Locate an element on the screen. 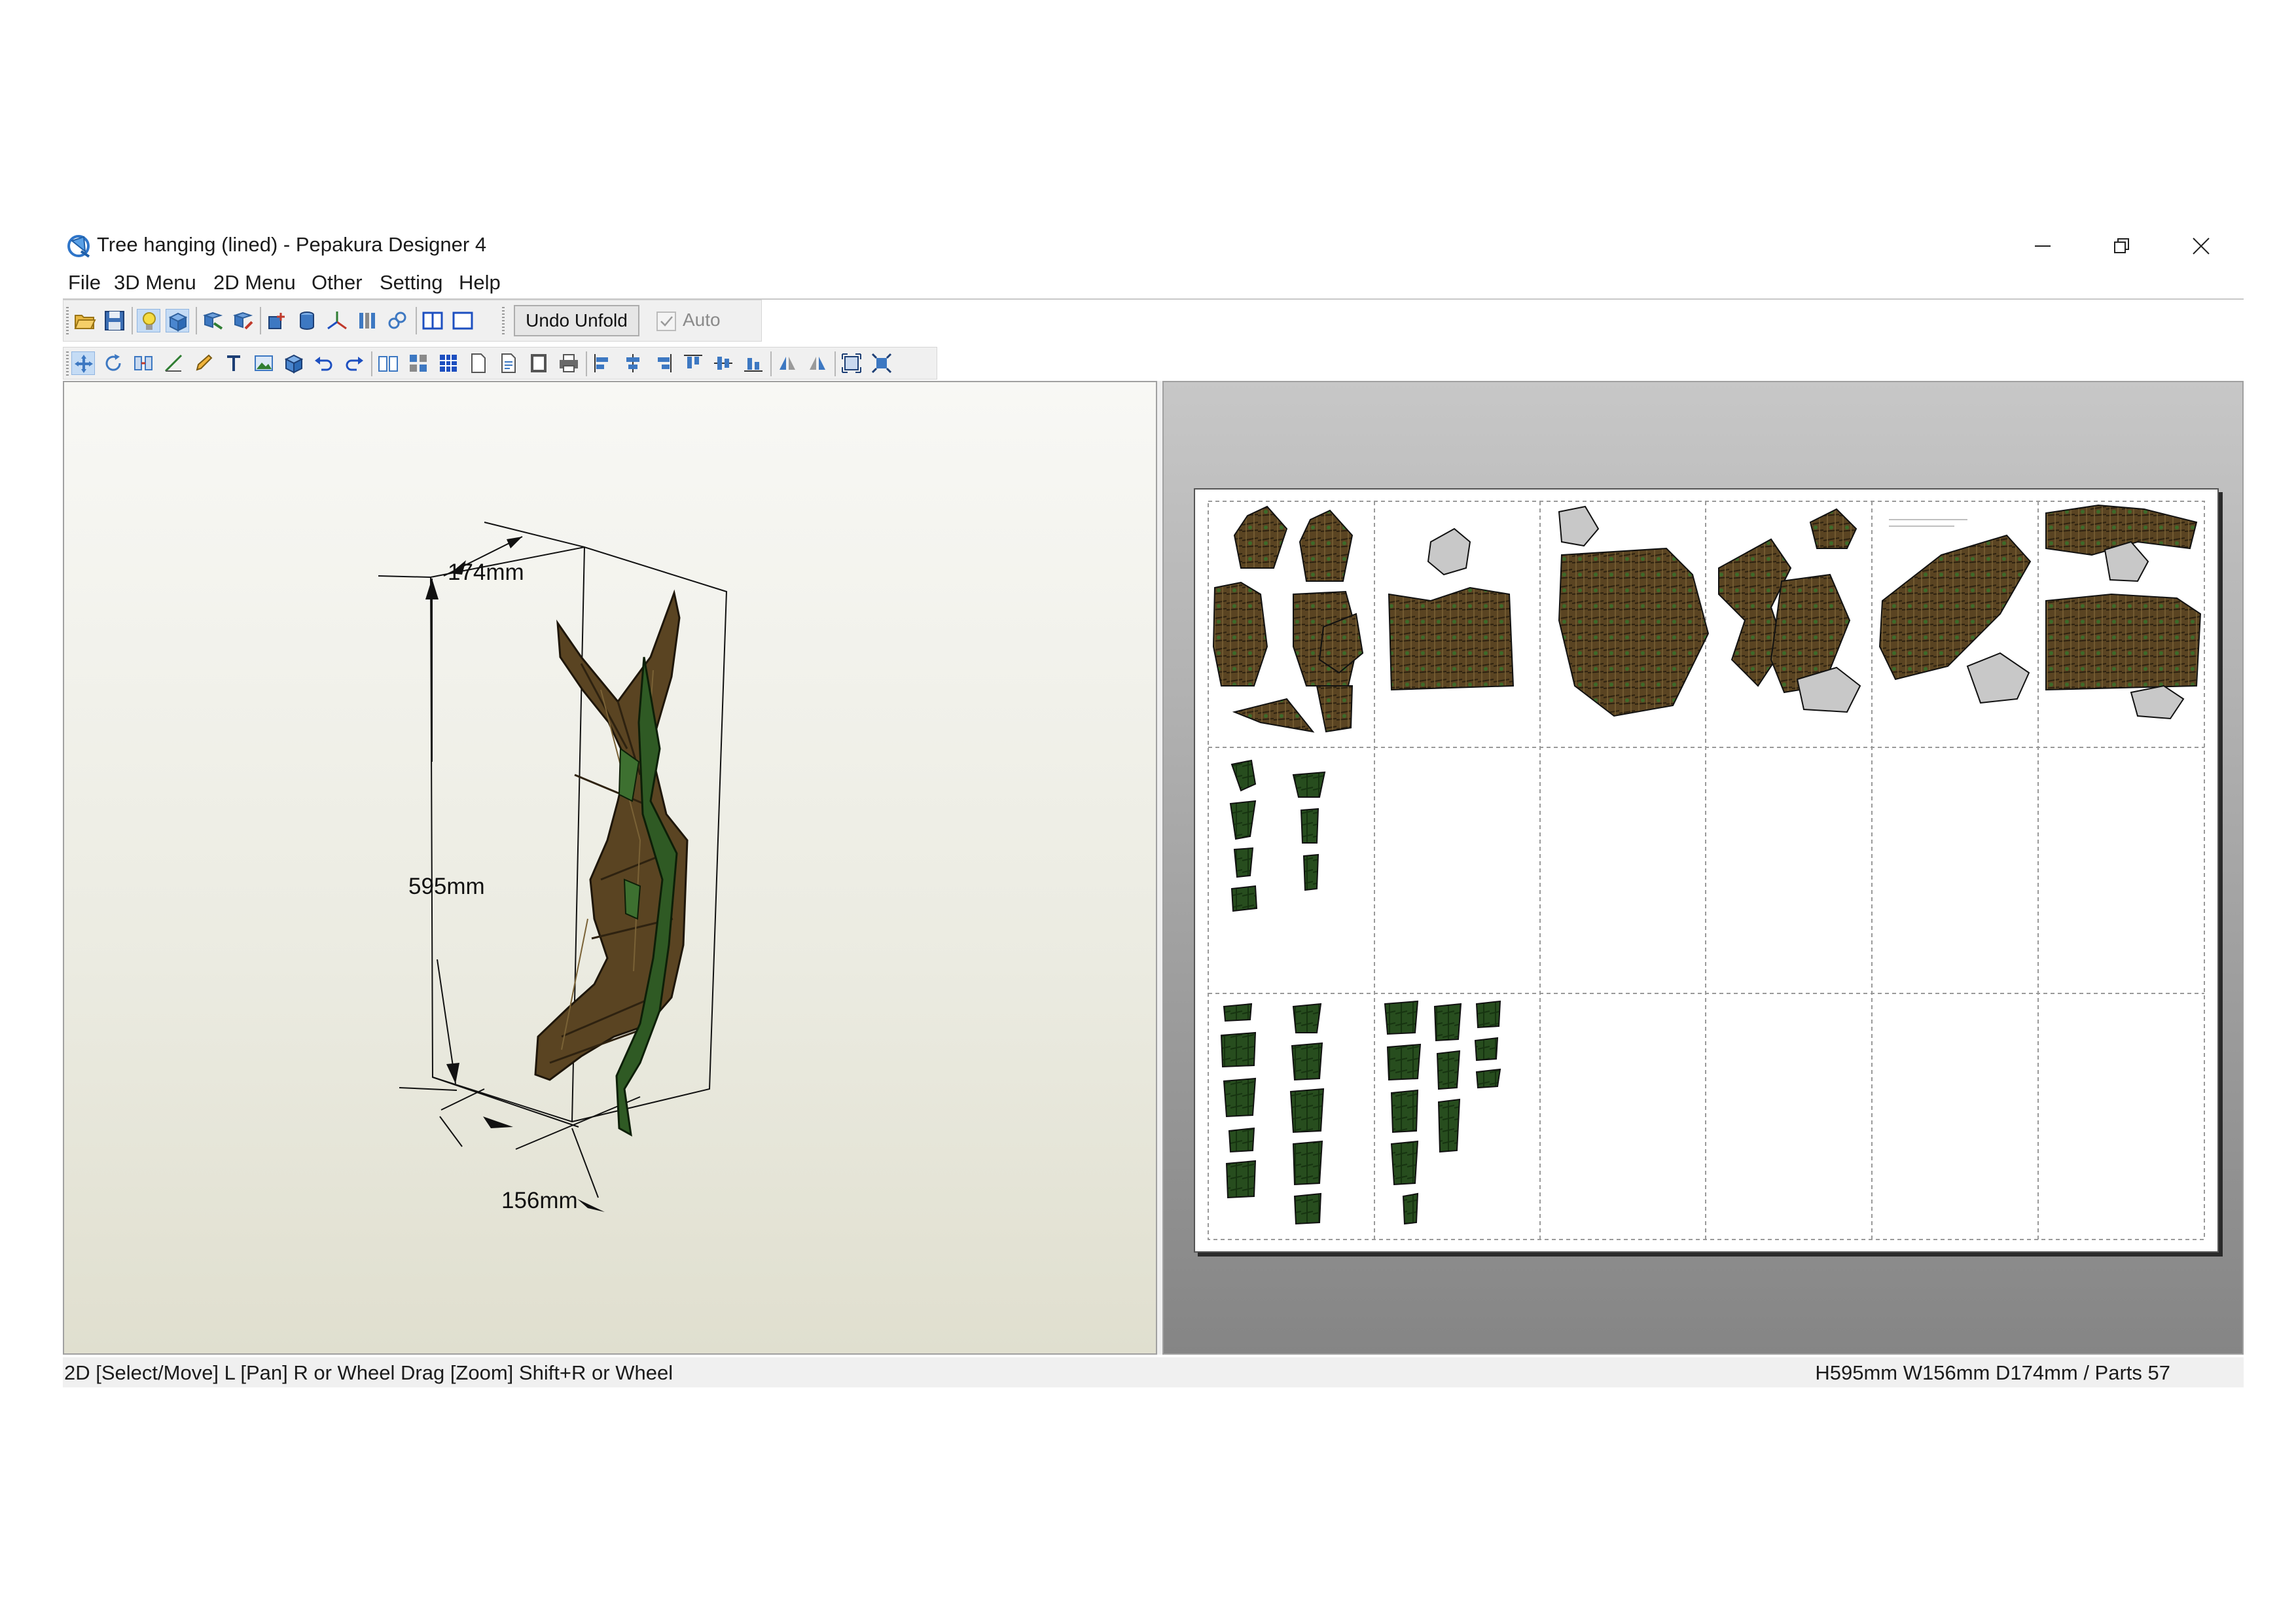  menu-3d: 3D Menu is located at coordinates (155, 282).